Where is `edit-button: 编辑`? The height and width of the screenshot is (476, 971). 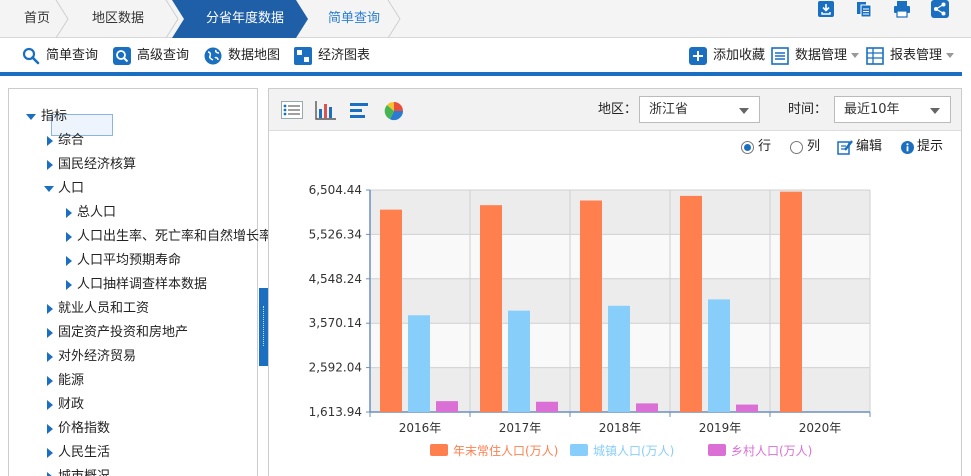 edit-button: 编辑 is located at coordinates (862, 147).